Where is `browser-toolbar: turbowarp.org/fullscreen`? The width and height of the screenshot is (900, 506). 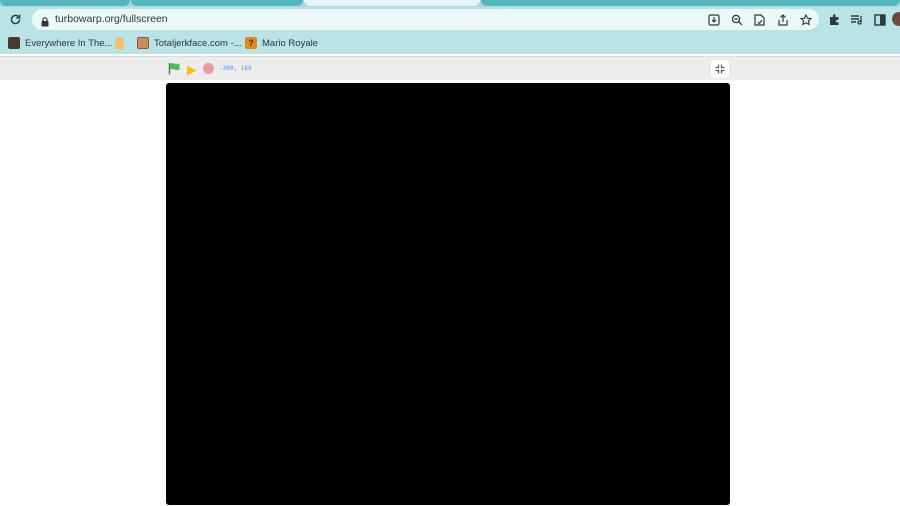
browser-toolbar: turbowarp.org/fullscreen is located at coordinates (450, 19).